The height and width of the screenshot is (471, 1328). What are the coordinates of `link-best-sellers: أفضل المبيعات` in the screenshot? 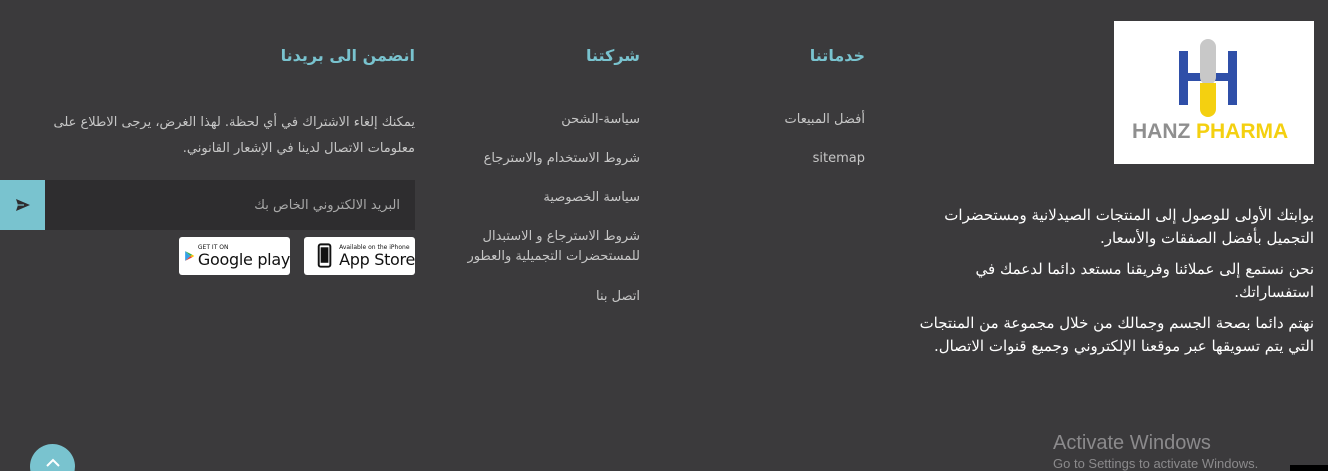 It's located at (825, 119).